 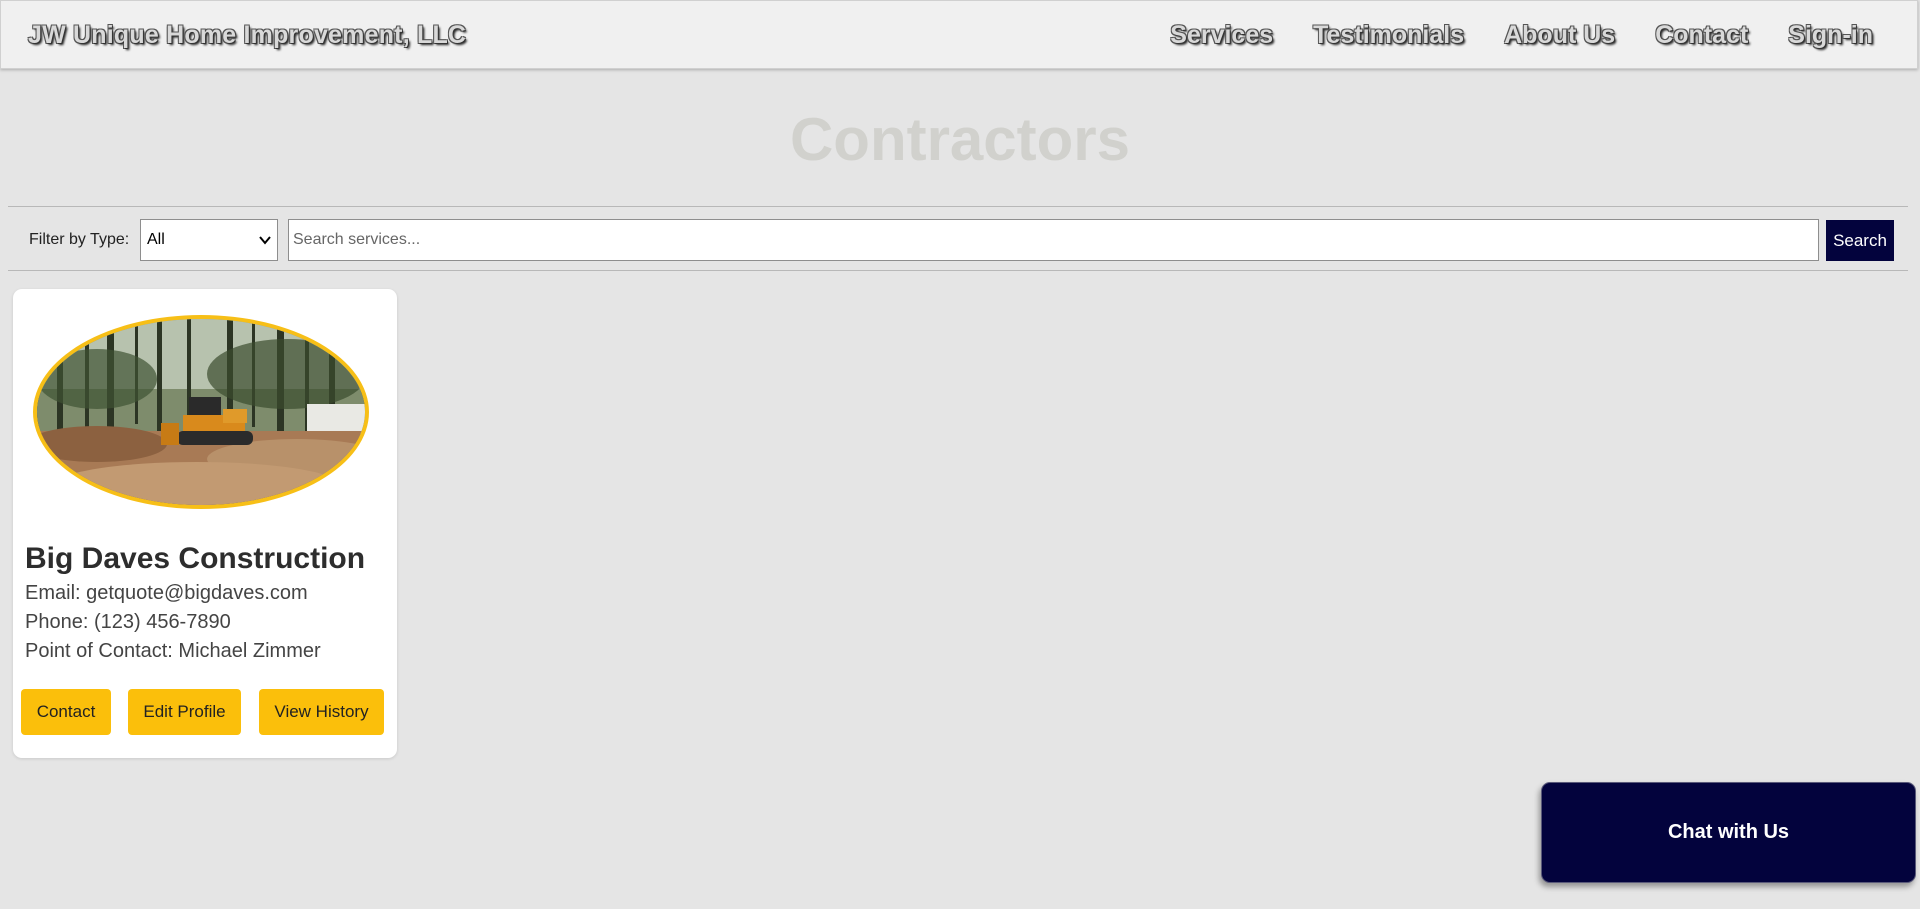 I want to click on contractor-photo, so click(x=201, y=412).